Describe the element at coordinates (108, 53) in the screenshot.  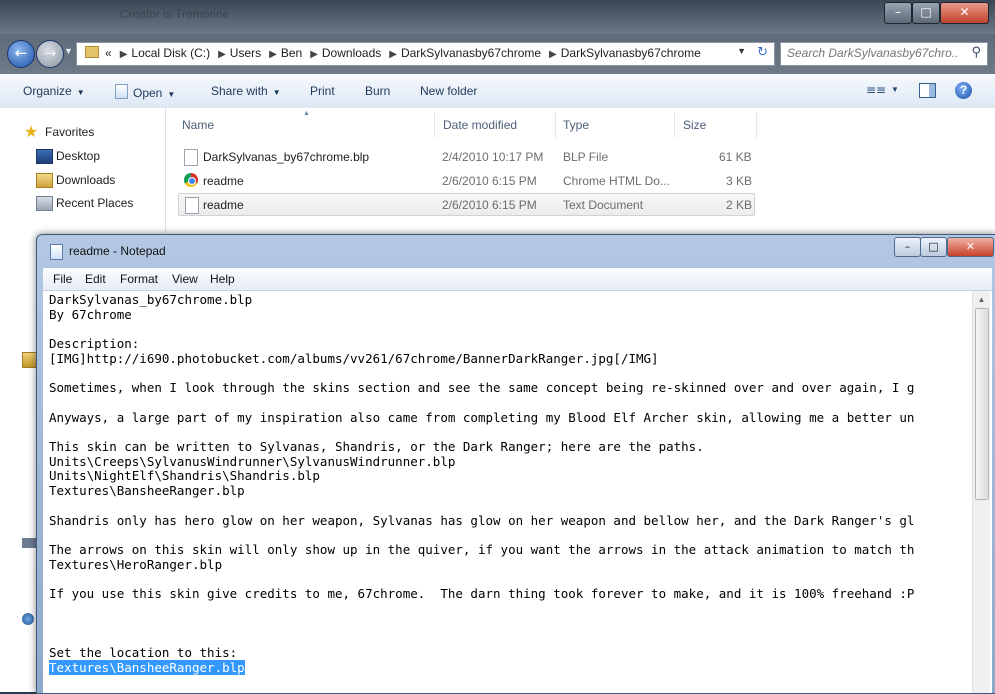
I see `breadcrumb-overflow: «` at that location.